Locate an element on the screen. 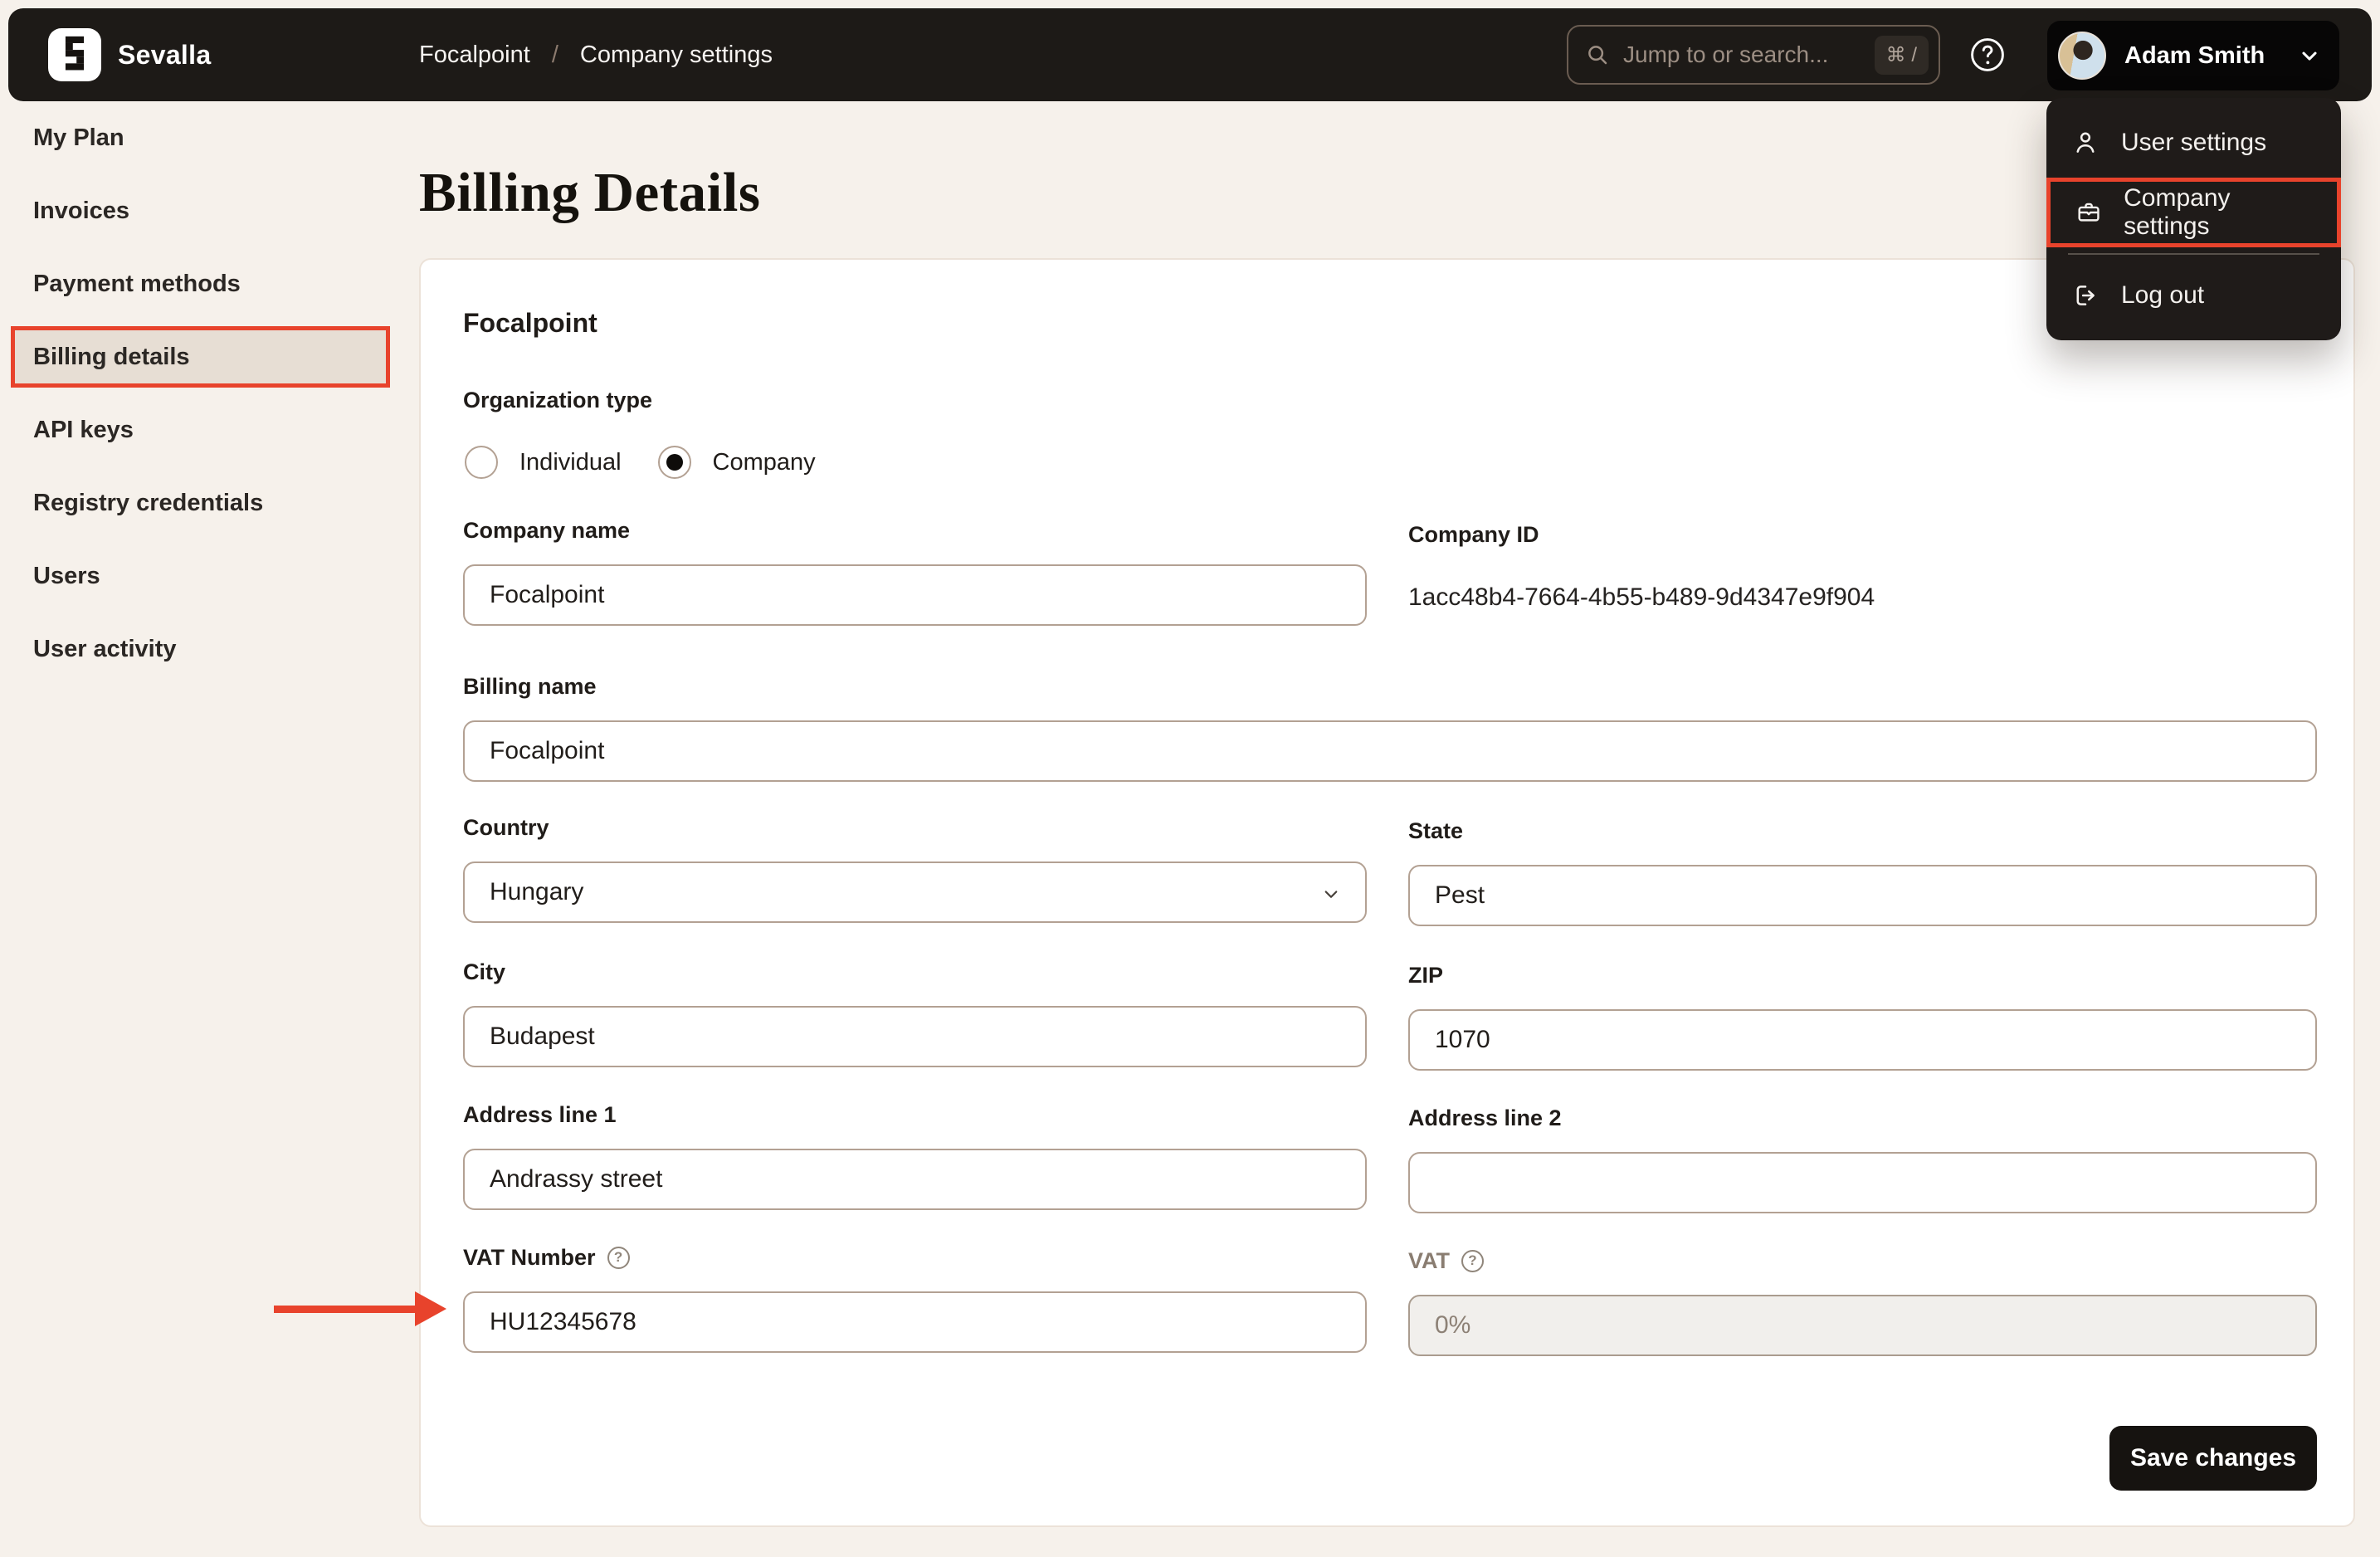 Image resolution: width=2380 pixels, height=1557 pixels. breadcrumb: Focalpoint / Company settings is located at coordinates (596, 54).